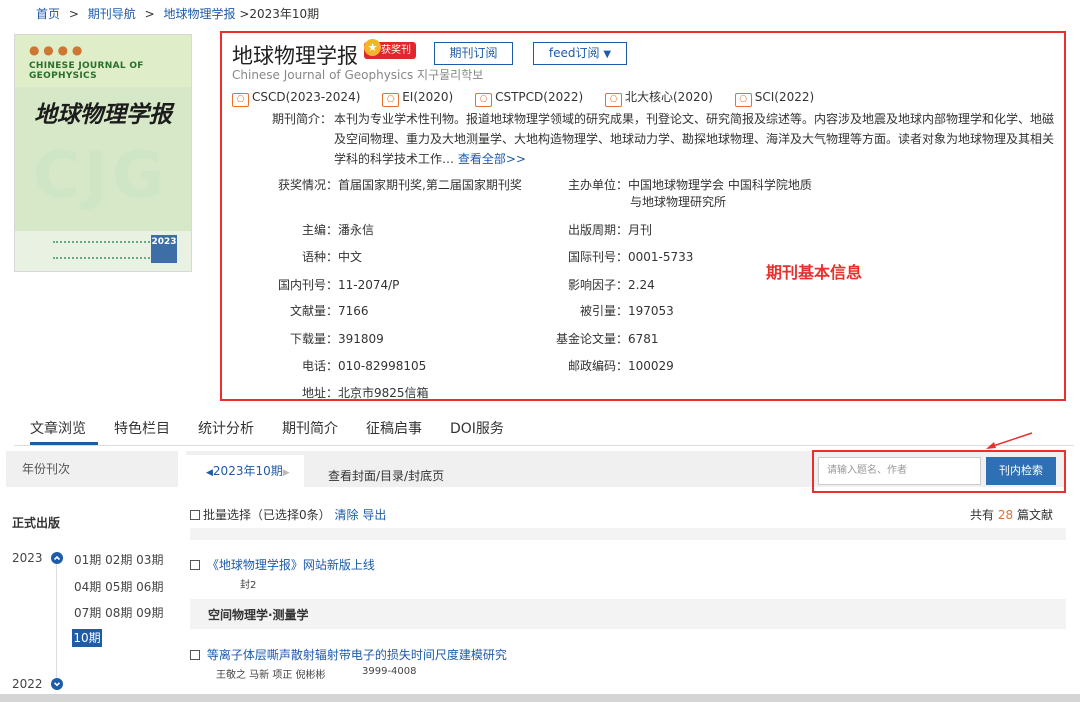 This screenshot has width=1080, height=702. Describe the element at coordinates (209, 473) in the screenshot. I see `prev-issue-icon: ◀` at that location.